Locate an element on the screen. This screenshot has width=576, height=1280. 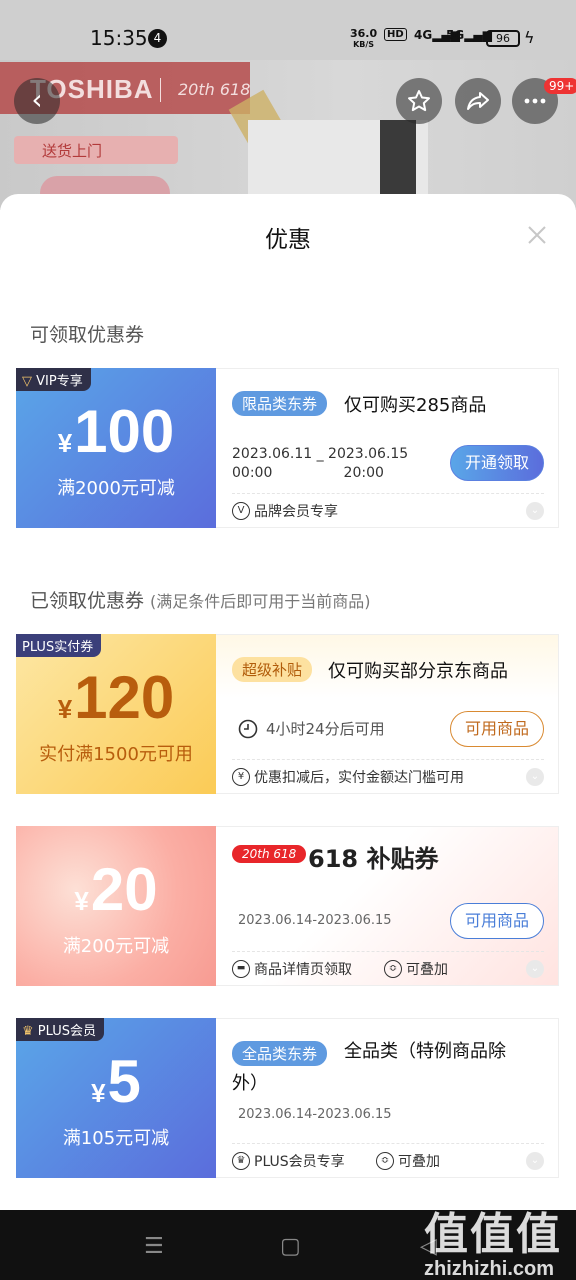
coupon-title-line1: 全品类（特例商品除 is located at coordinates (425, 1051).